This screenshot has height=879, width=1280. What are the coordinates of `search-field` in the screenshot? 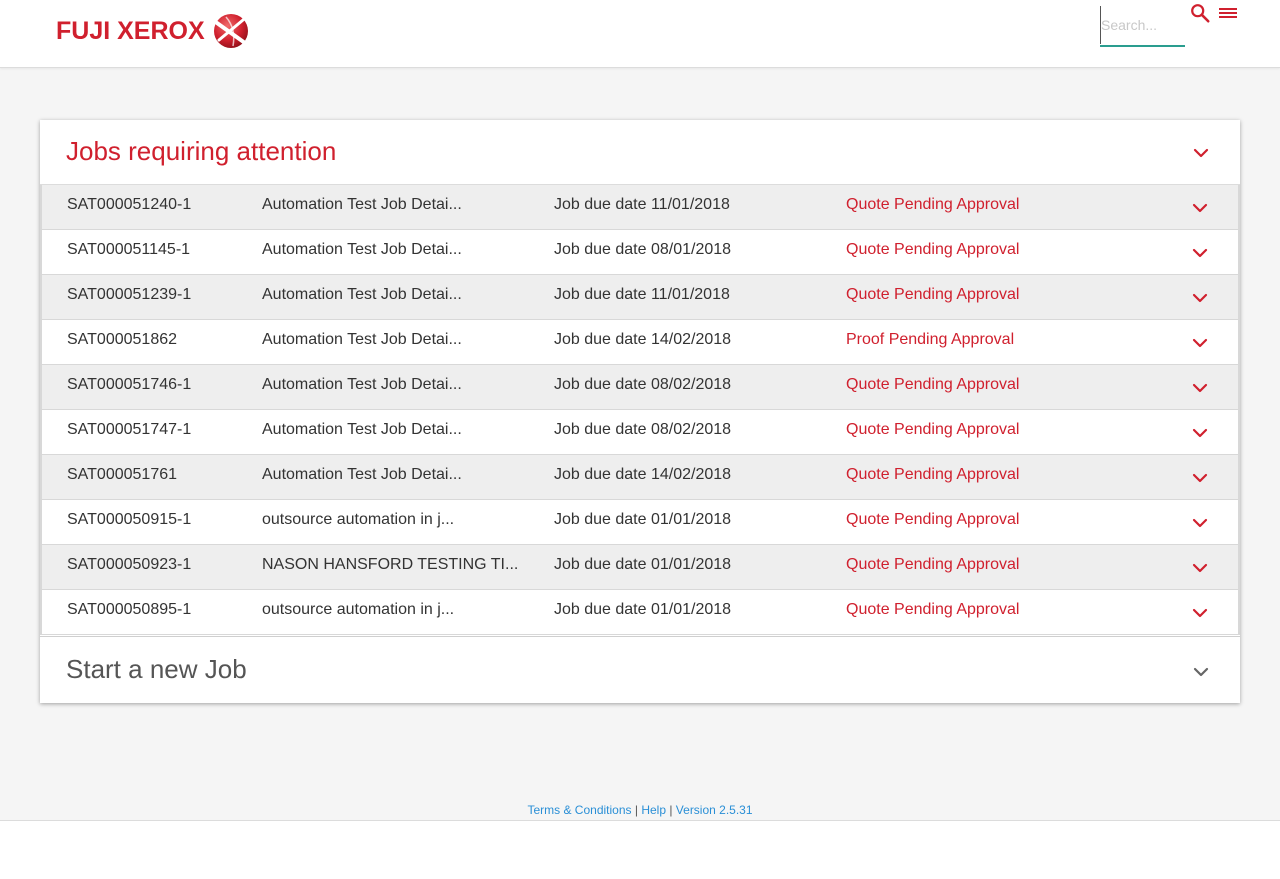 It's located at (1142, 26).